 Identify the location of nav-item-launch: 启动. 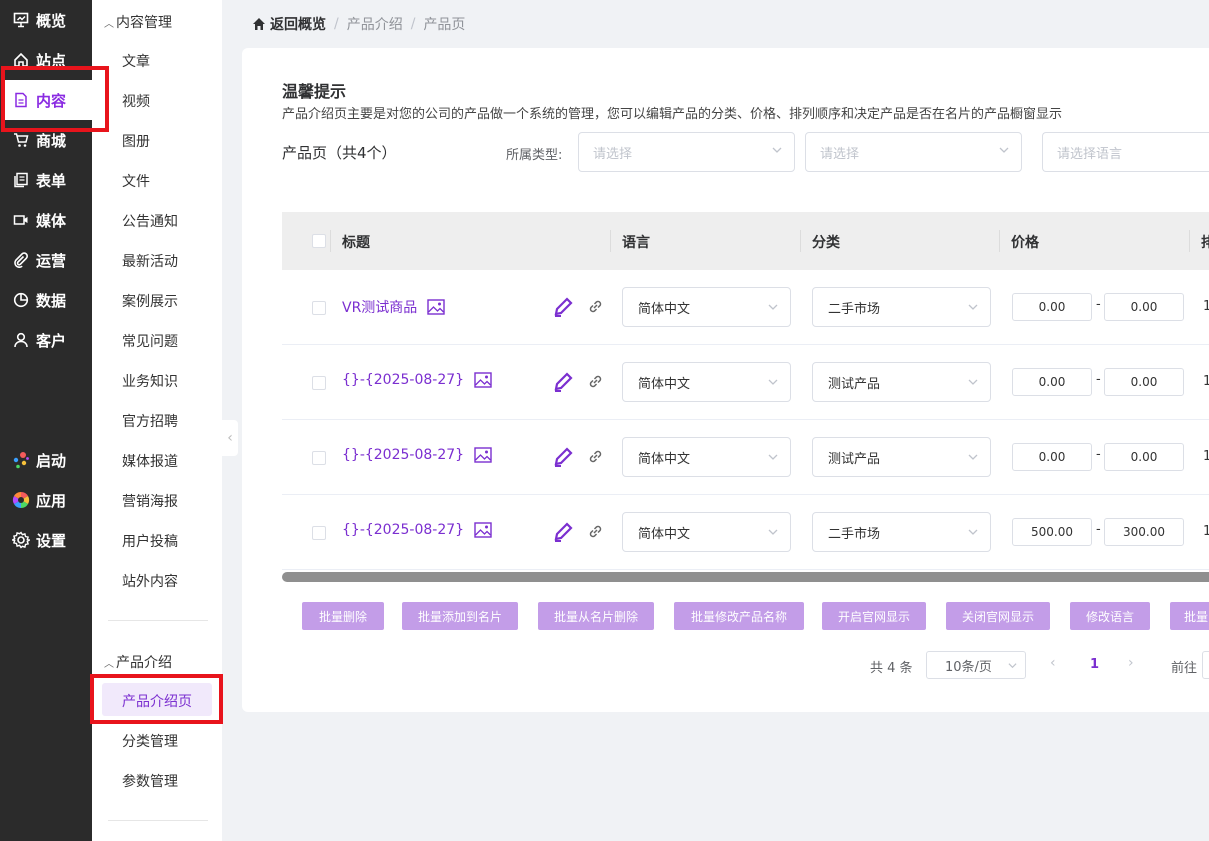
(39, 460).